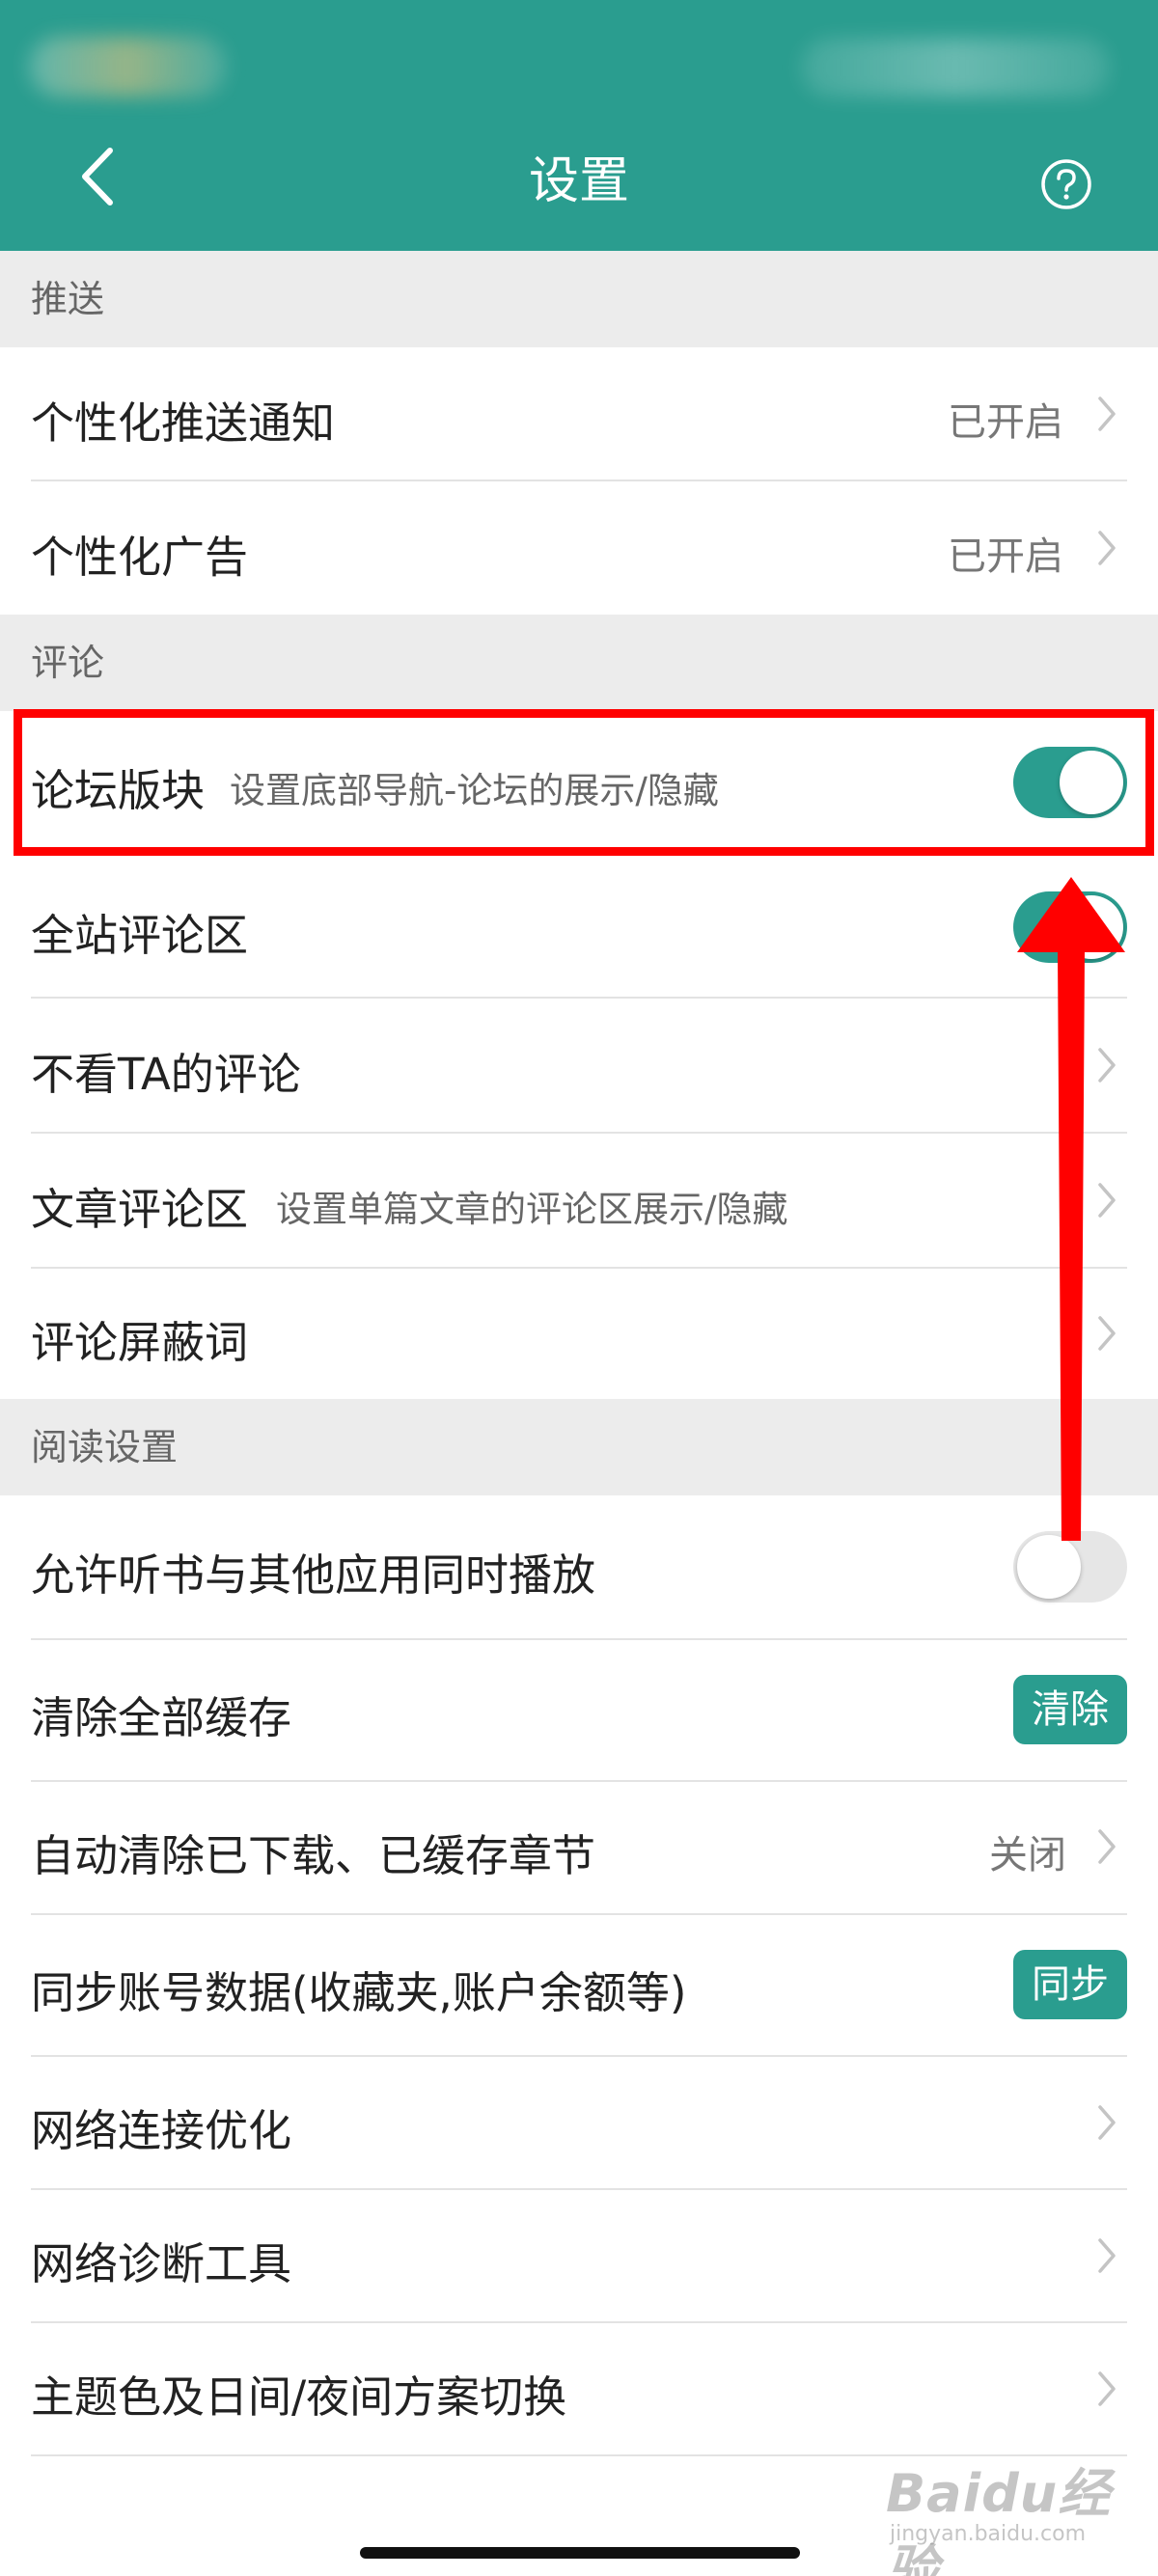  Describe the element at coordinates (579, 2255) in the screenshot. I see `row-network-diagnostics: 网络诊断工具` at that location.